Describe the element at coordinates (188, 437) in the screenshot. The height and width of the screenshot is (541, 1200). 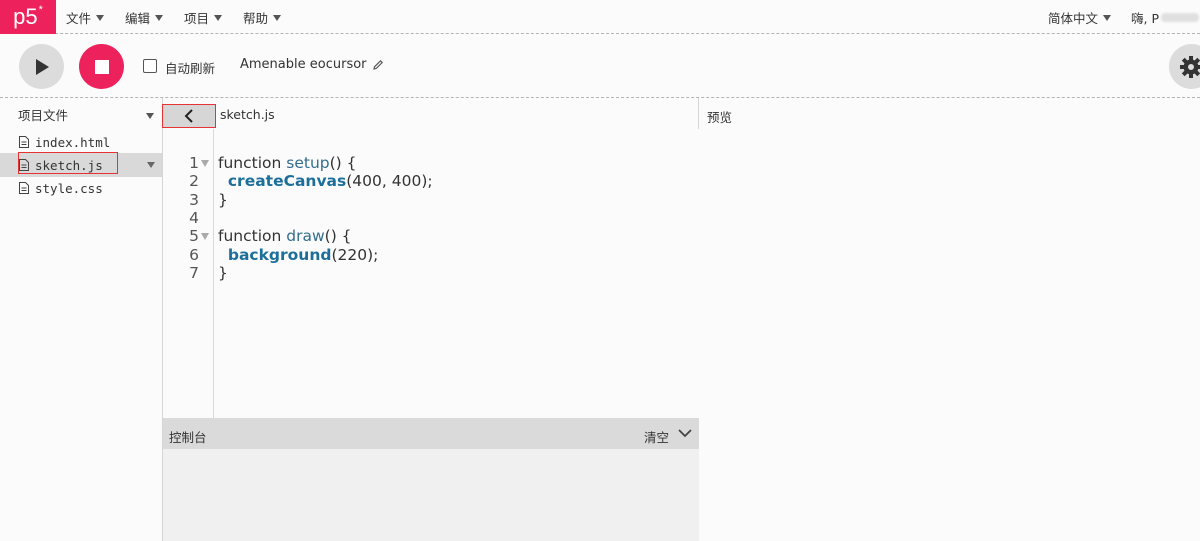
I see `console-title: 控制台` at that location.